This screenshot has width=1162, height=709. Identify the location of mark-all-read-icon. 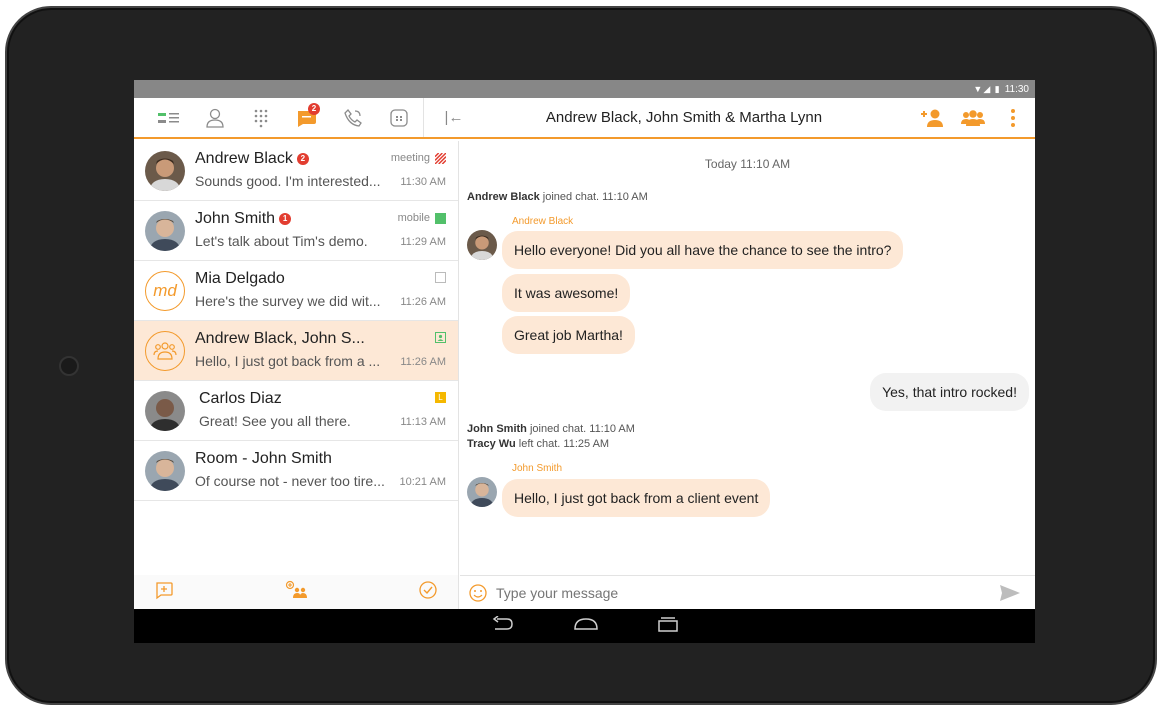
(428, 592).